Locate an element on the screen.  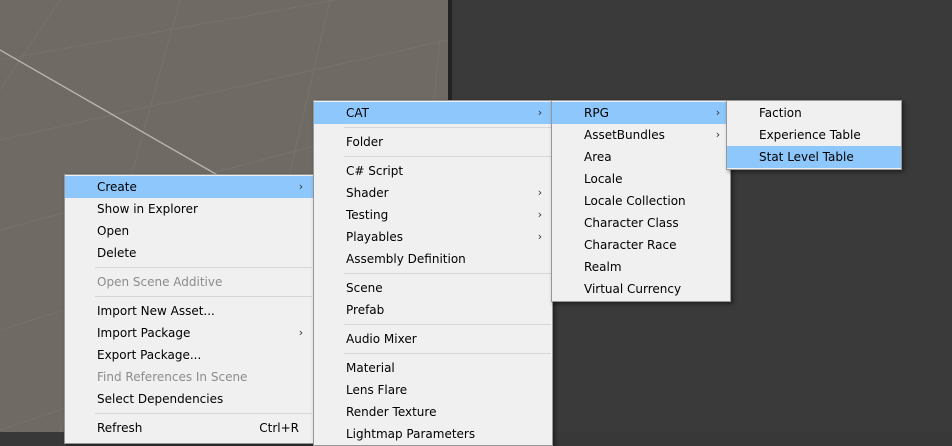
menu-item-label: Testing is located at coordinates (367, 215).